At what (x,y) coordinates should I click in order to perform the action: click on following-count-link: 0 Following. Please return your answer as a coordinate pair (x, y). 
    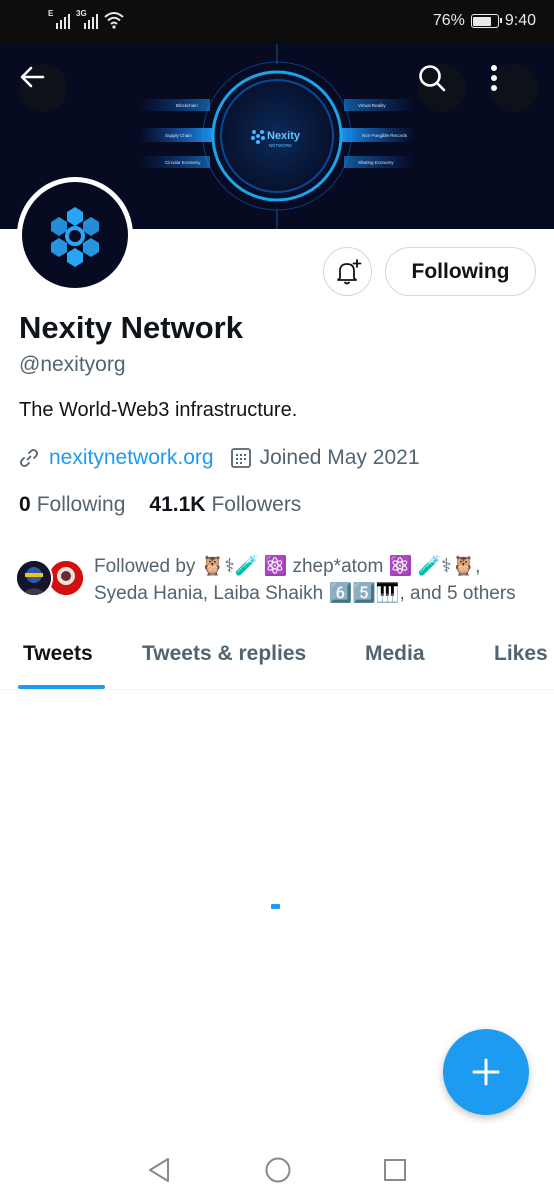
    Looking at the image, I should click on (72, 505).